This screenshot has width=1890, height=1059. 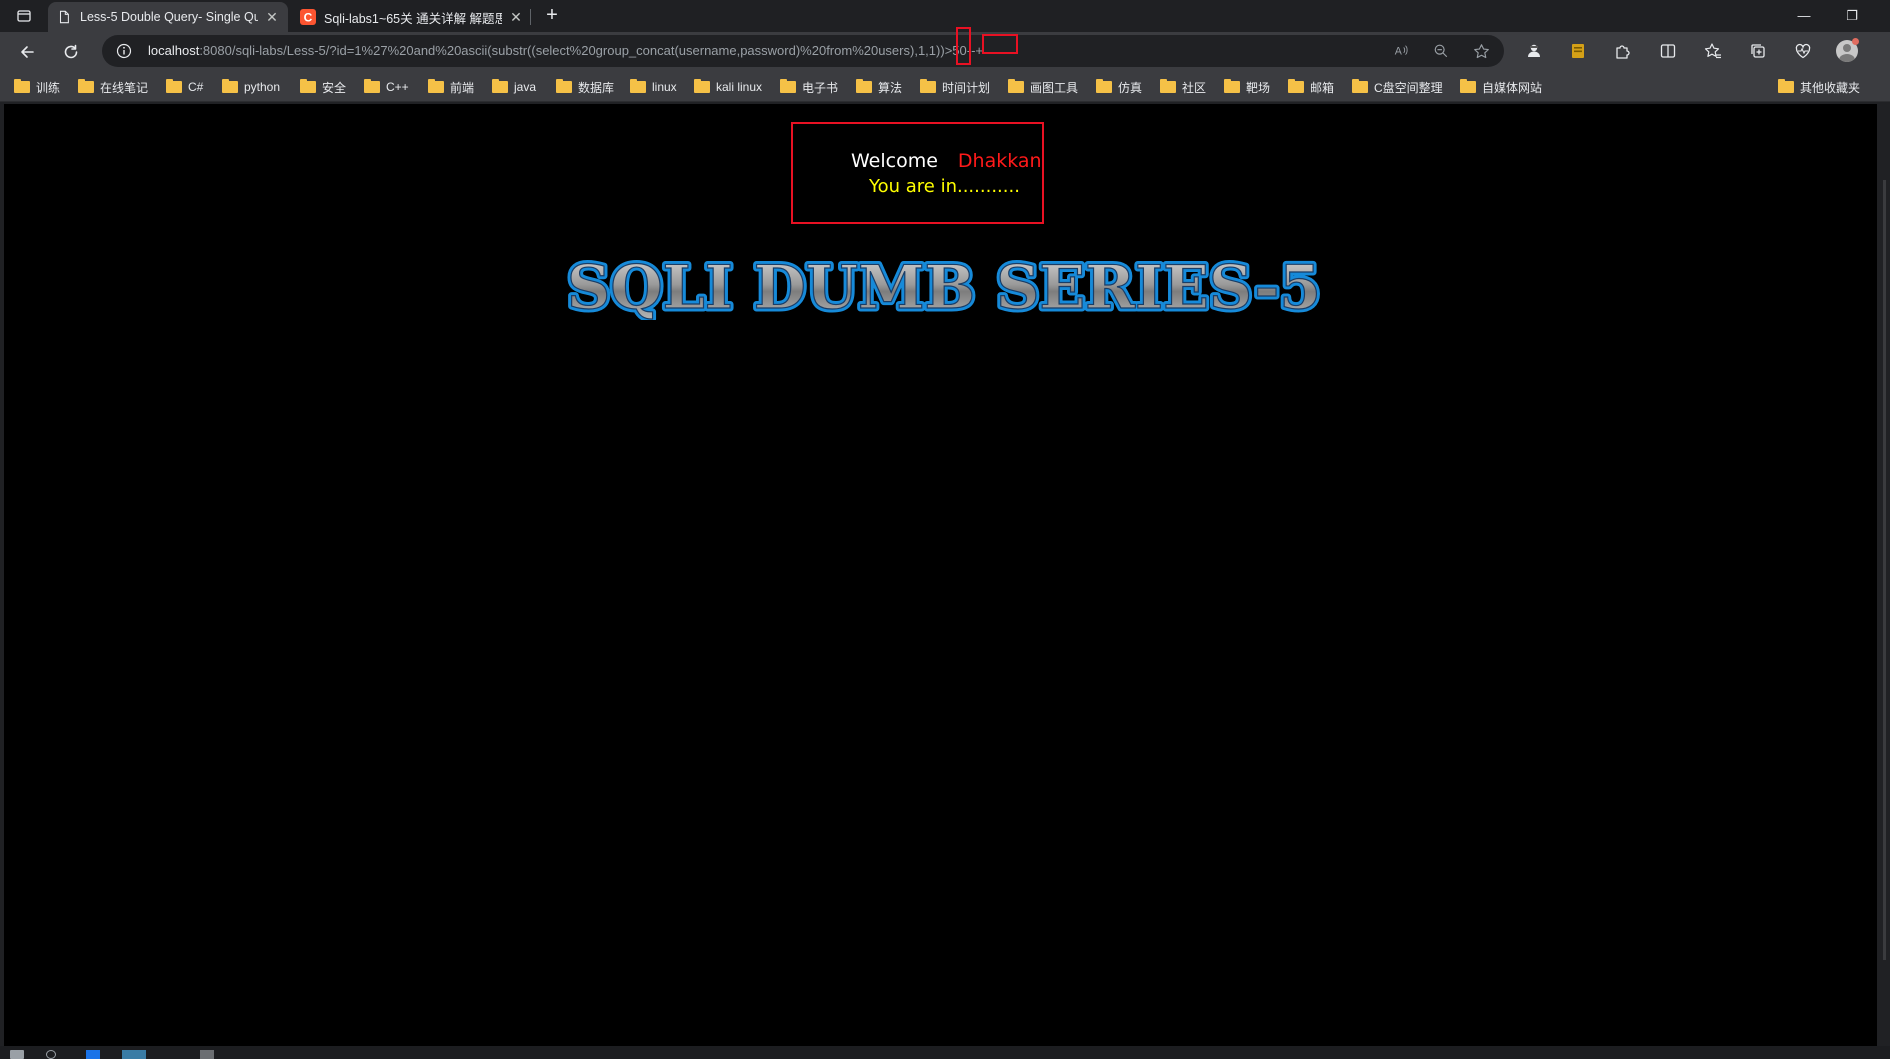 What do you see at coordinates (552, 16) in the screenshot?
I see `new-tab-button: +` at bounding box center [552, 16].